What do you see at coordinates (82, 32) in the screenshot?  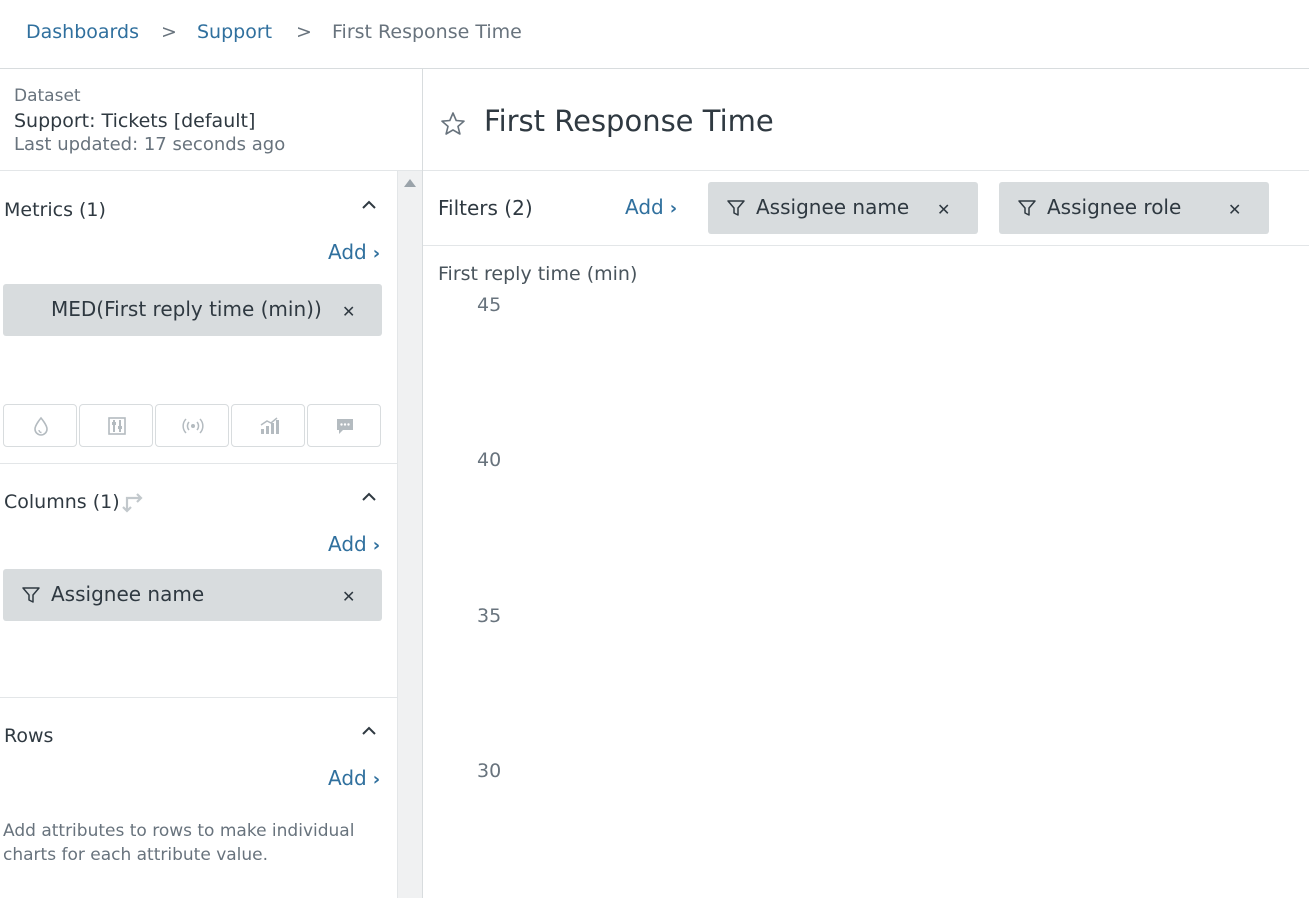 I see `breadcrumb-dashboards-link: Dashboards` at bounding box center [82, 32].